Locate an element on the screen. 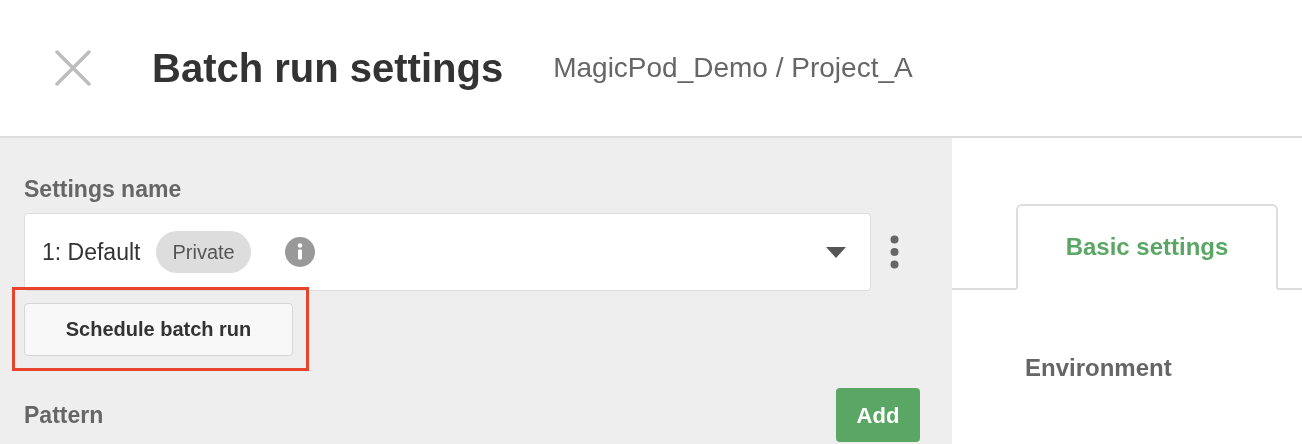  environment-label: Environment is located at coordinates (1099, 368).